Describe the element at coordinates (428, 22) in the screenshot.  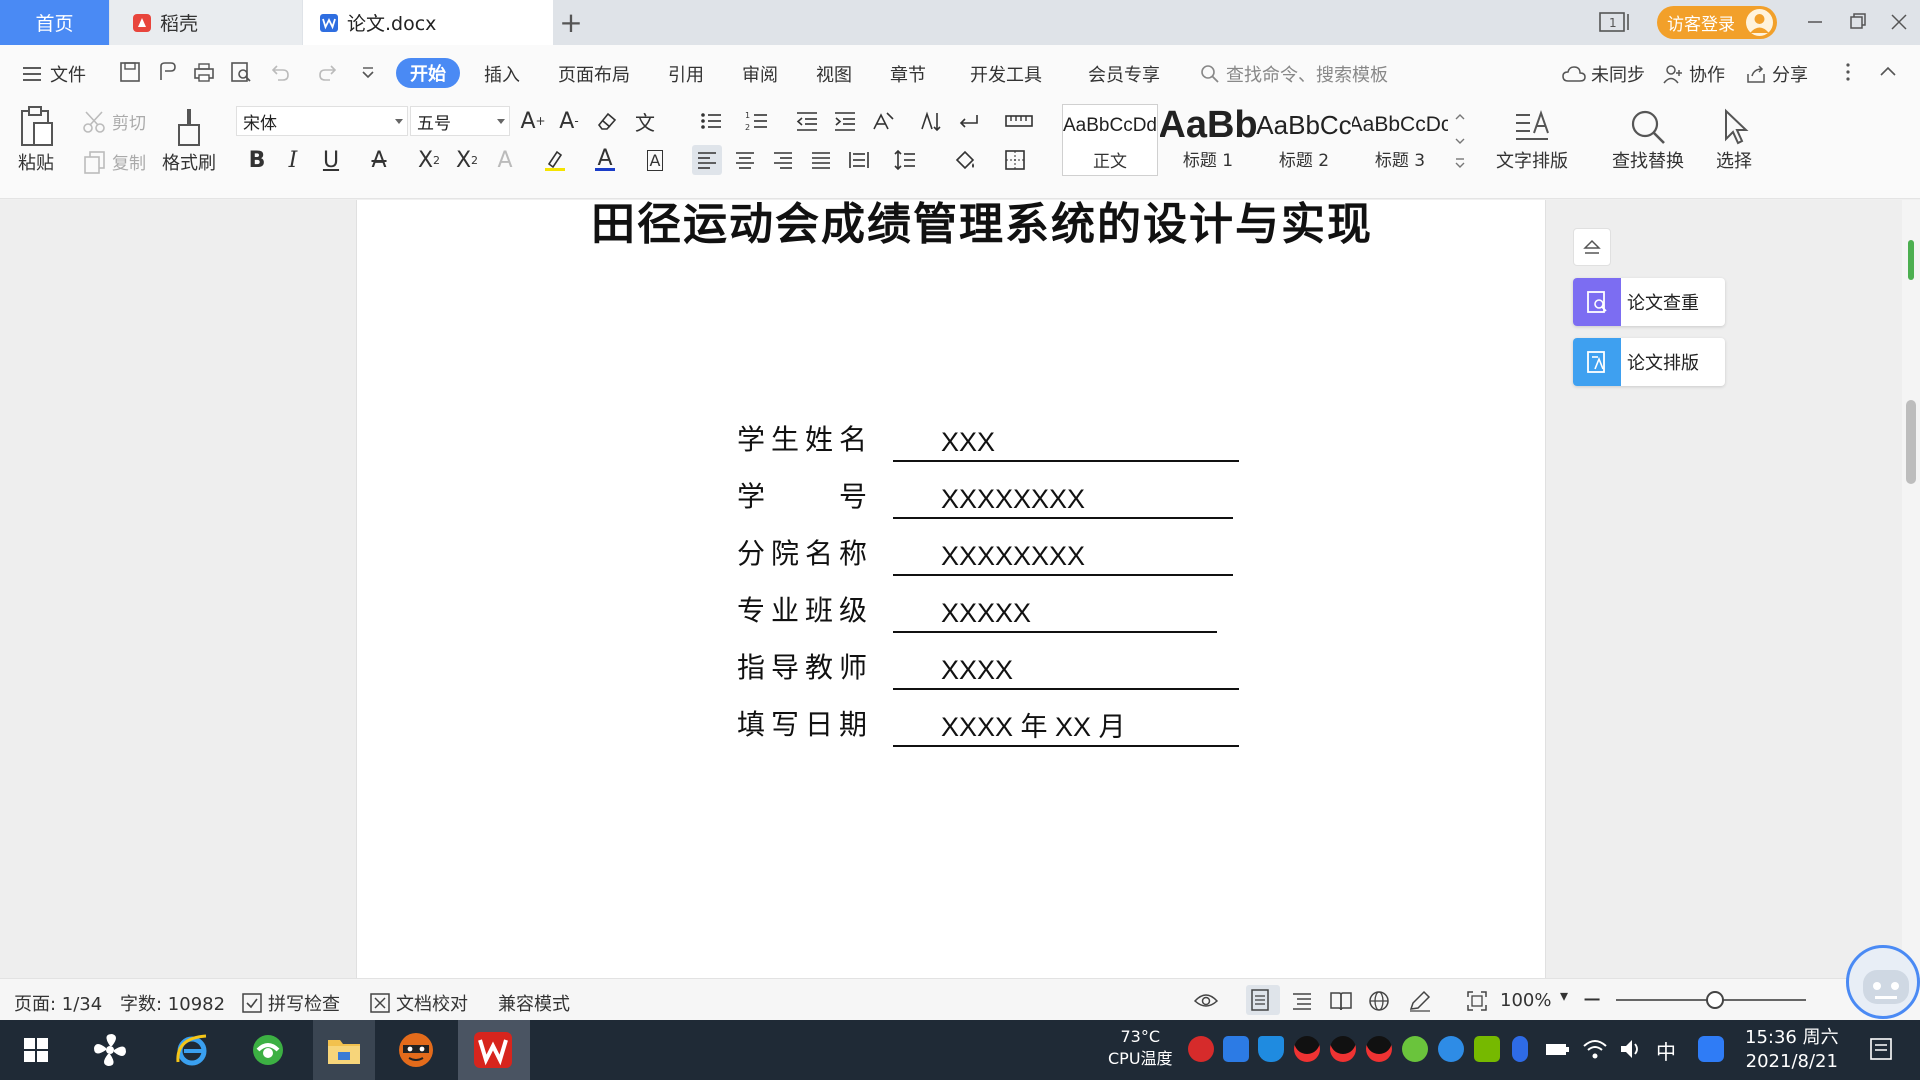
I see `tab-document: 论文.docx` at that location.